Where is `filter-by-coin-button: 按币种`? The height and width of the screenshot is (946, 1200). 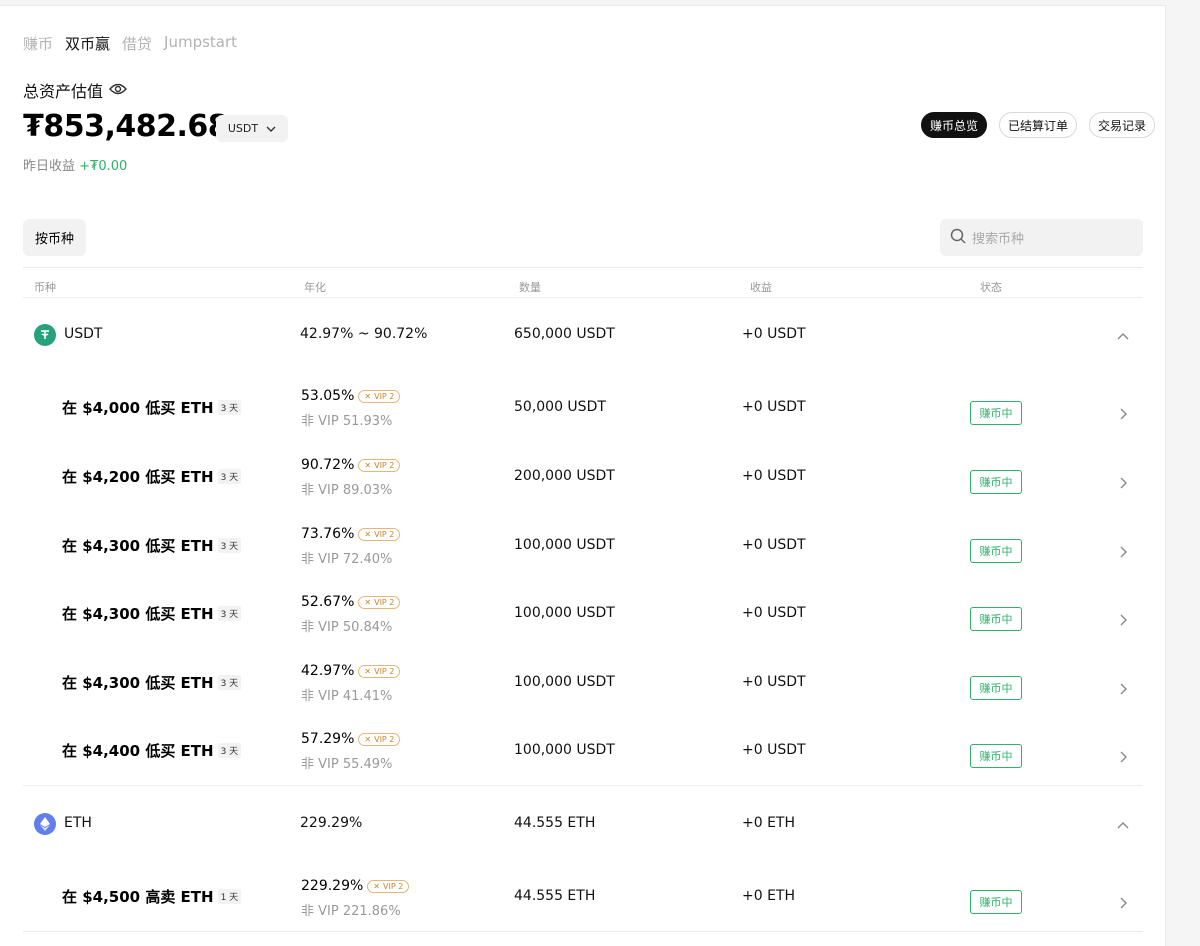 filter-by-coin-button: 按币种 is located at coordinates (54, 237).